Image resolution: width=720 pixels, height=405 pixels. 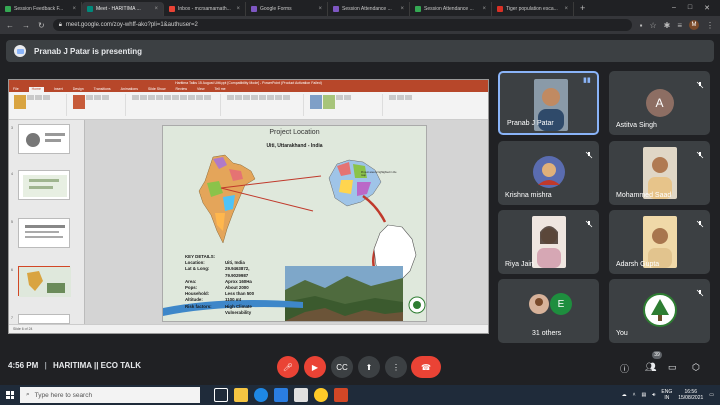 I want to click on browser-tab: Inbox - mcrsamarnath... ×, so click(x=205, y=9).